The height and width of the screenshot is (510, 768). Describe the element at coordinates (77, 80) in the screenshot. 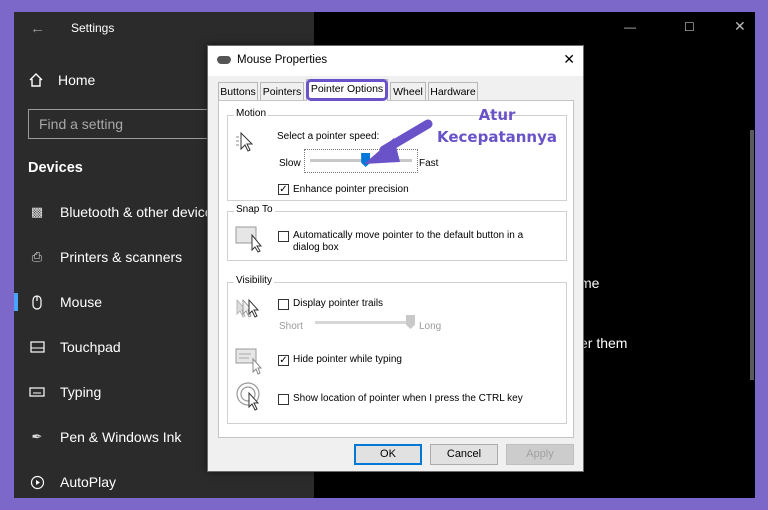

I see `home-label: Home` at that location.